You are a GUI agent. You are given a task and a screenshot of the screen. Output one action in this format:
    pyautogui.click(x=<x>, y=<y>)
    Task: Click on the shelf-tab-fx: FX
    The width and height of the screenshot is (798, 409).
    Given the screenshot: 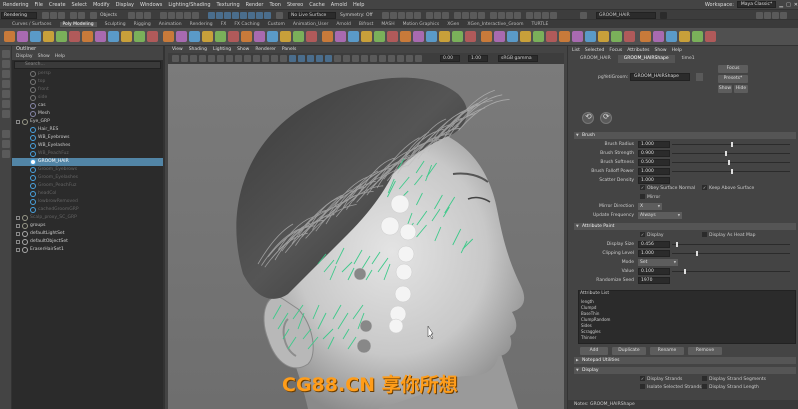 What is the action you would take?
    pyautogui.click(x=224, y=24)
    